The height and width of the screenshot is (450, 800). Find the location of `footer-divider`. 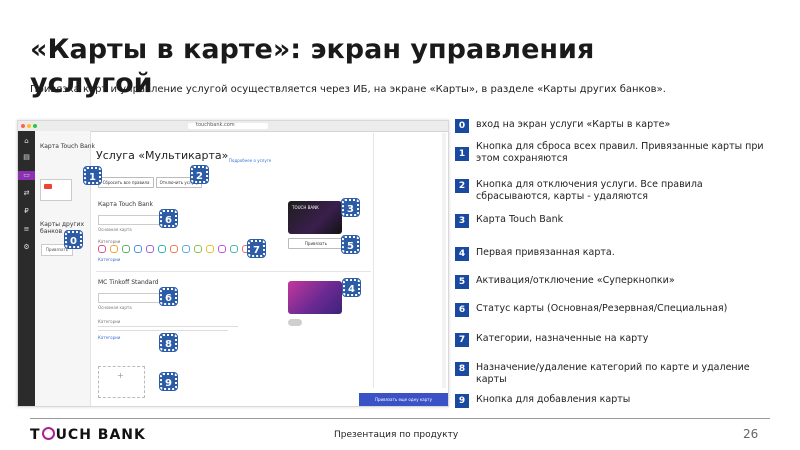

footer-divider is located at coordinates (400, 418).